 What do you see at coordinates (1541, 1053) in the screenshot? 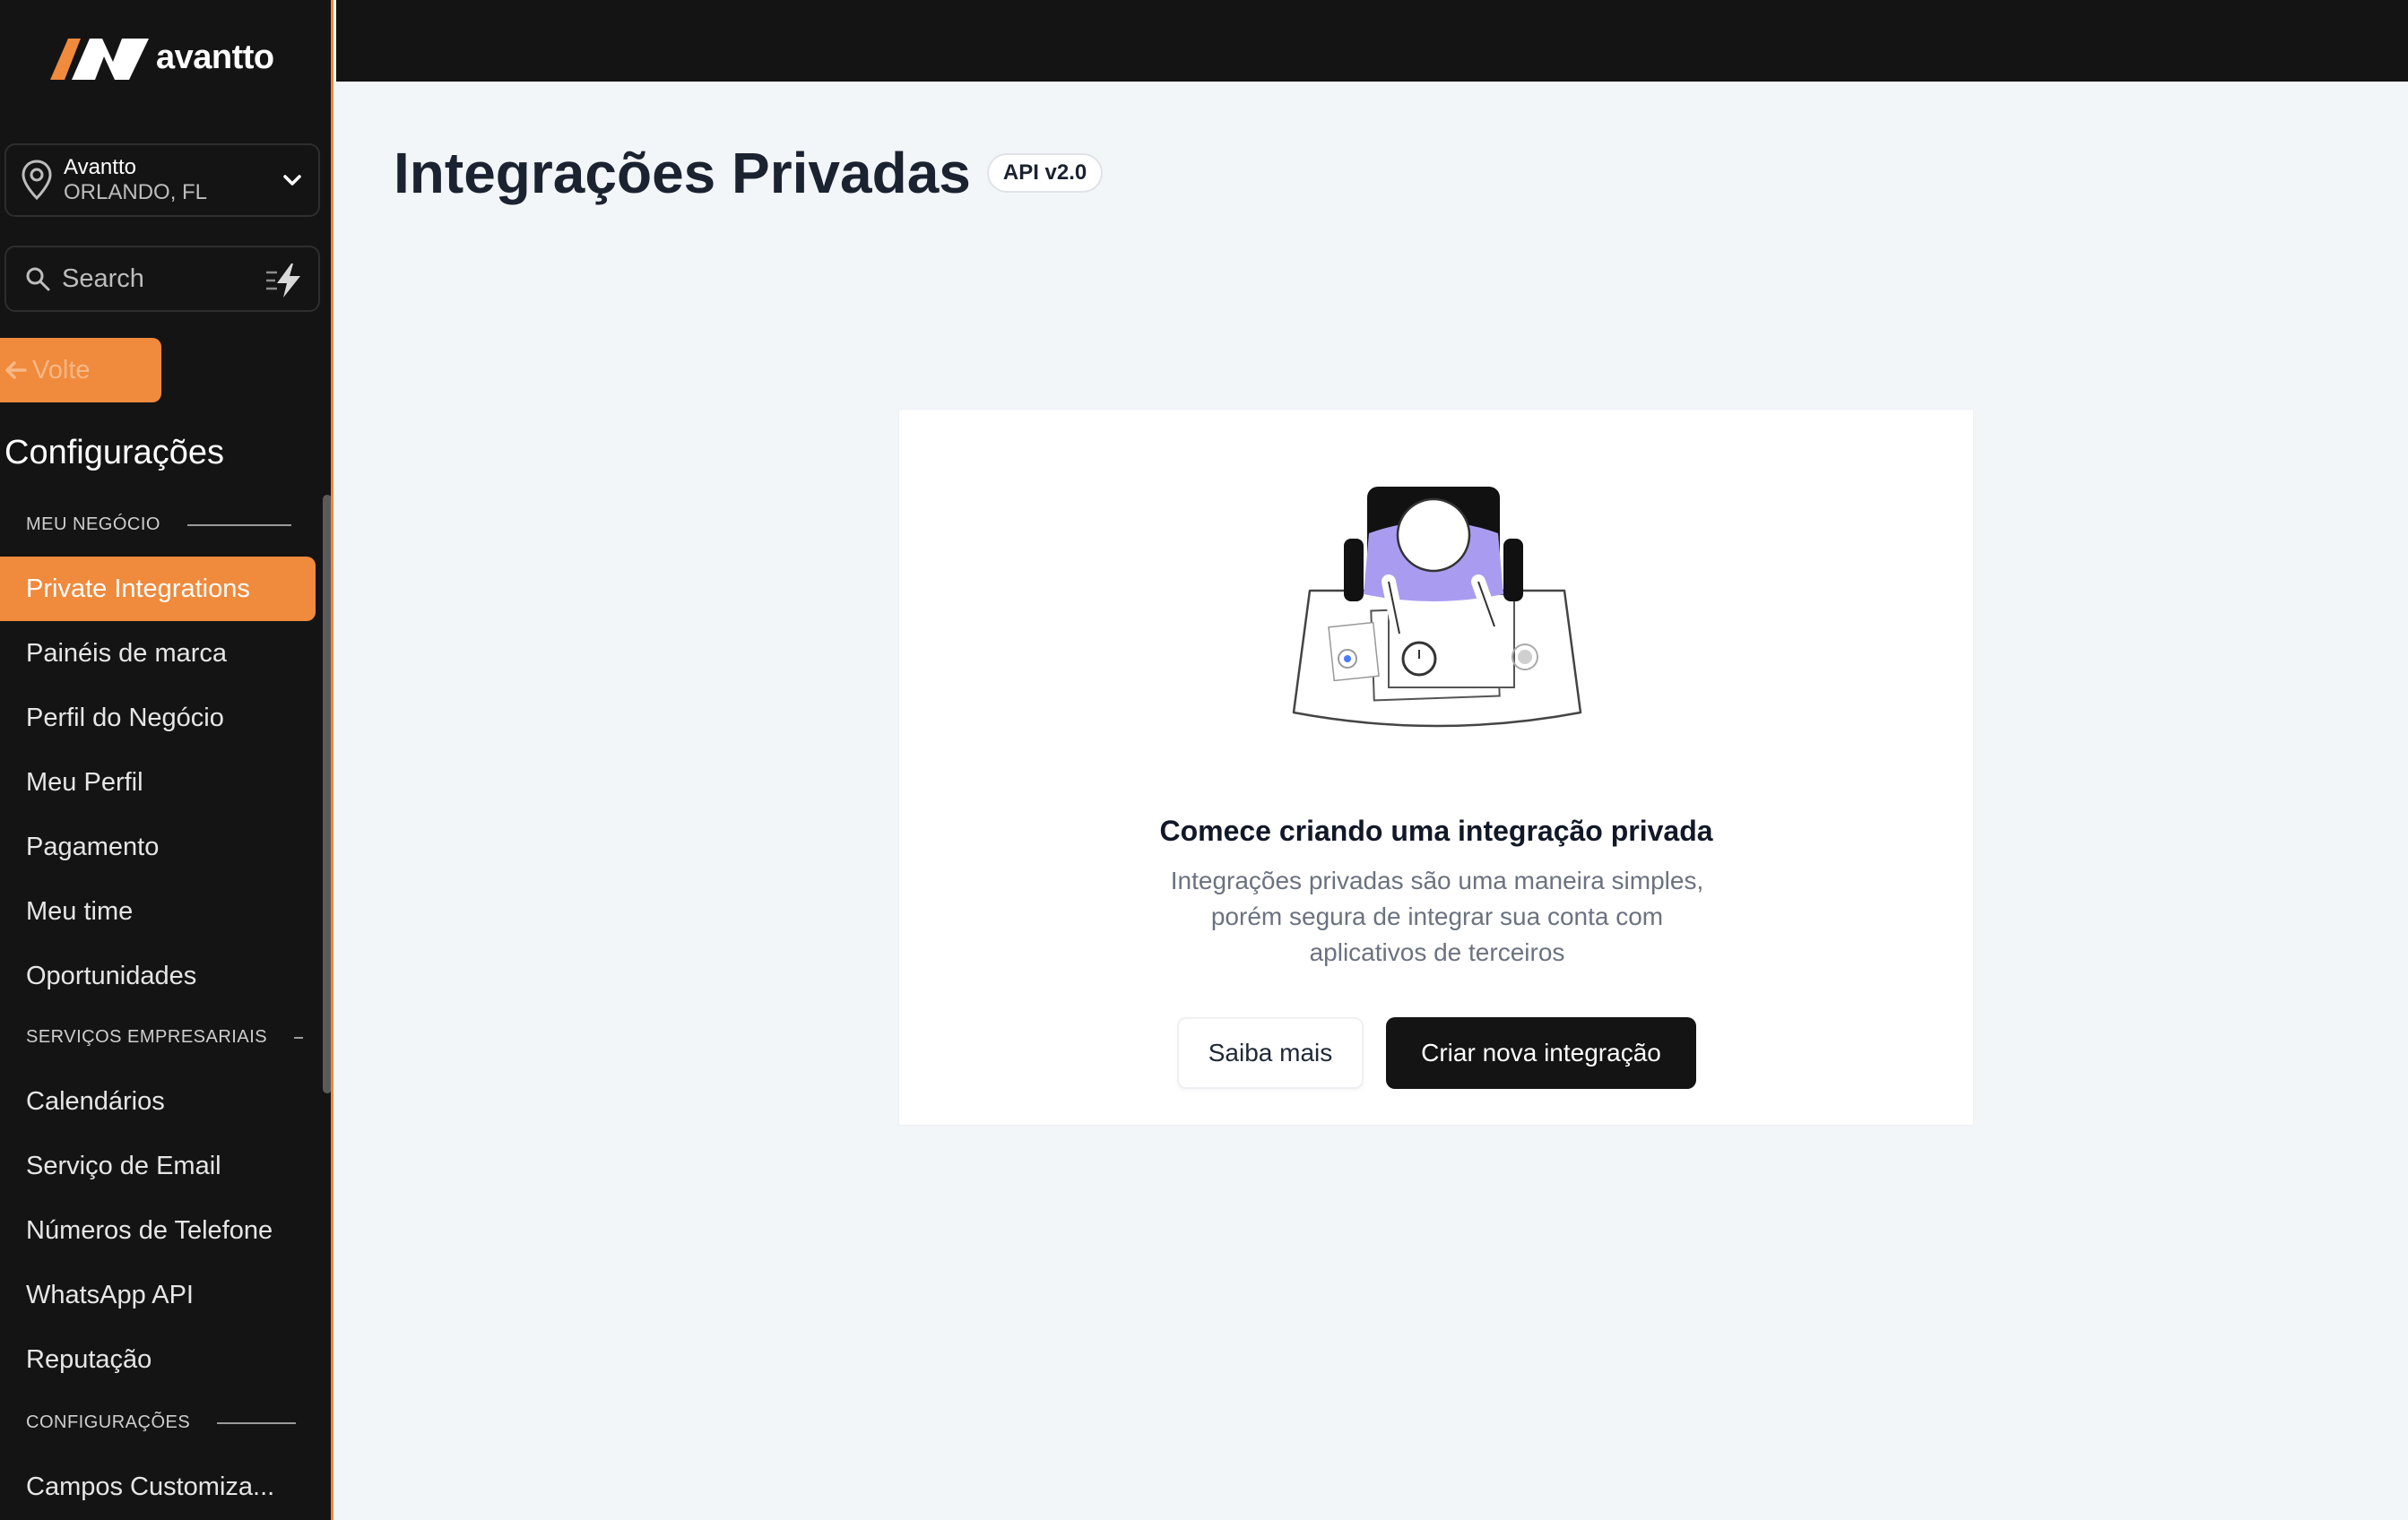
I see `create-integration-button: Criar nova integração` at bounding box center [1541, 1053].